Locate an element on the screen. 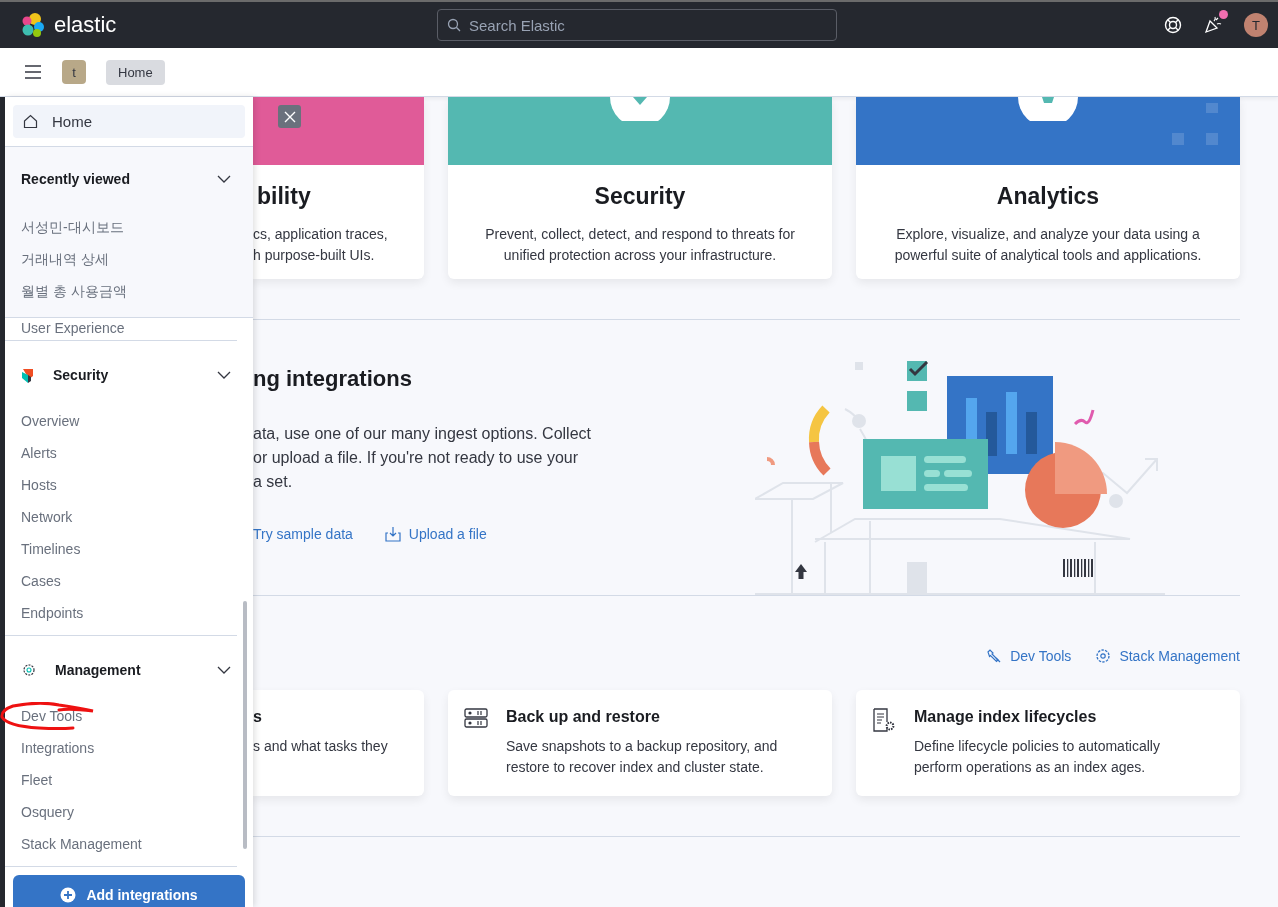 The image size is (1278, 907). solution-description: Explore, visualize, and analyze your data using a powerful suite of analytical tools and applications. is located at coordinates (1048, 245).